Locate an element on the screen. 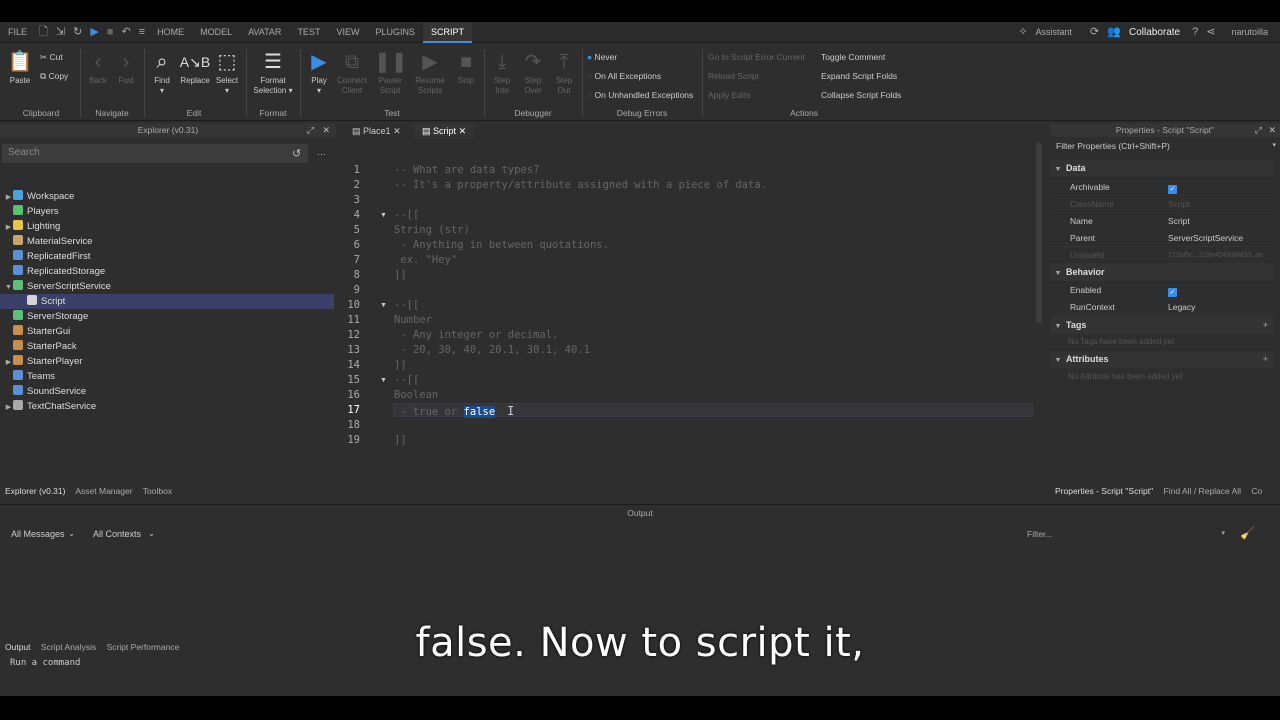  section-behavior: ▼ Behavior is located at coordinates (1162, 272).